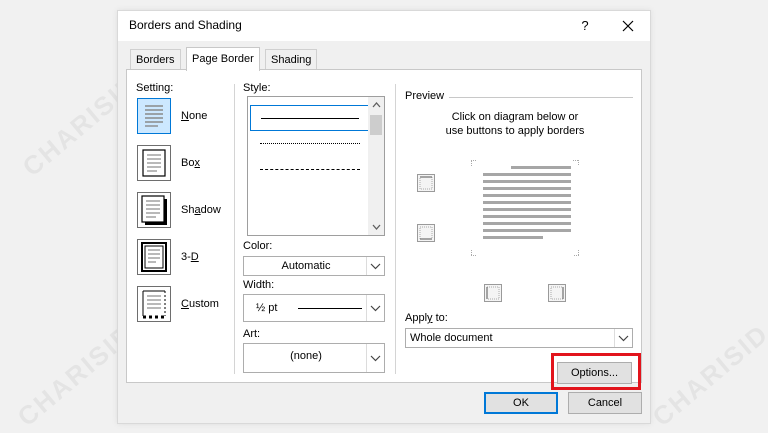 The image size is (768, 433). I want to click on ok-button: OK, so click(521, 403).